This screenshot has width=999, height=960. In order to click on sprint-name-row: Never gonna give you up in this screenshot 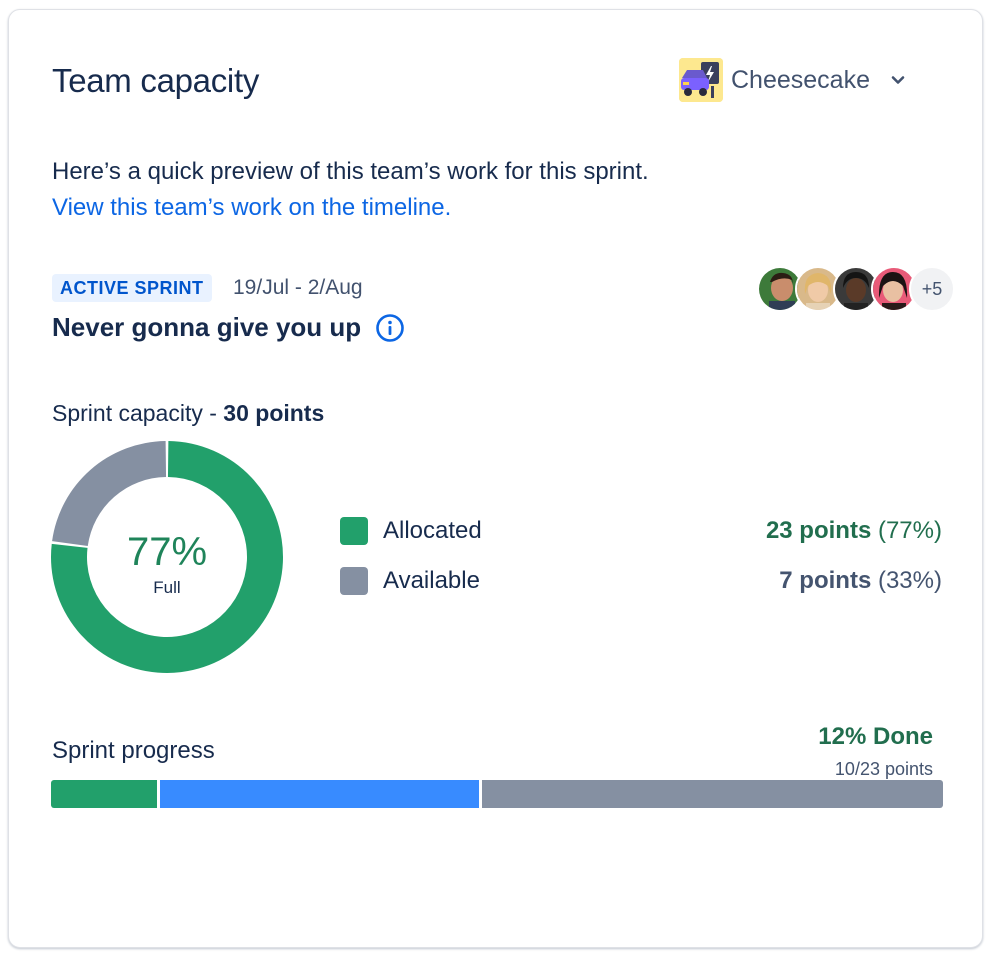, I will do `click(228, 327)`.